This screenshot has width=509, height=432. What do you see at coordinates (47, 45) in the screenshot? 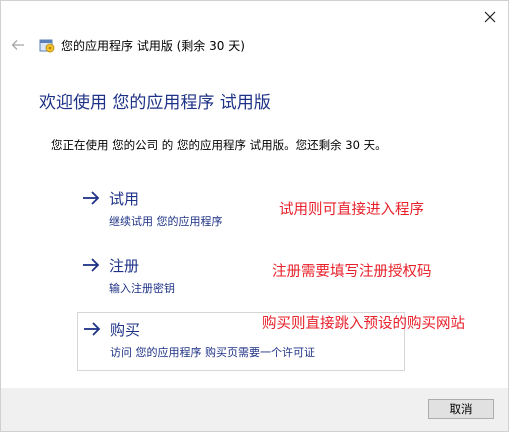
I see `app-installer-icon` at bounding box center [47, 45].